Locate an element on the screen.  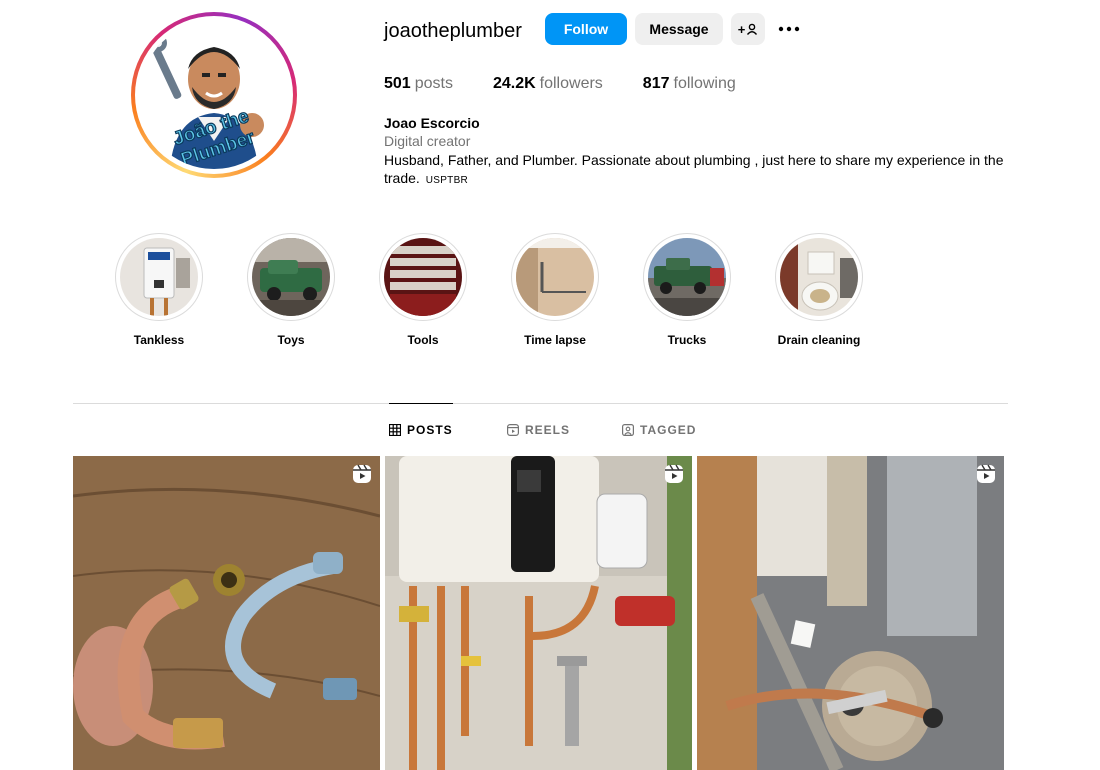
highlight-toys: Toys is located at coordinates (291, 290).